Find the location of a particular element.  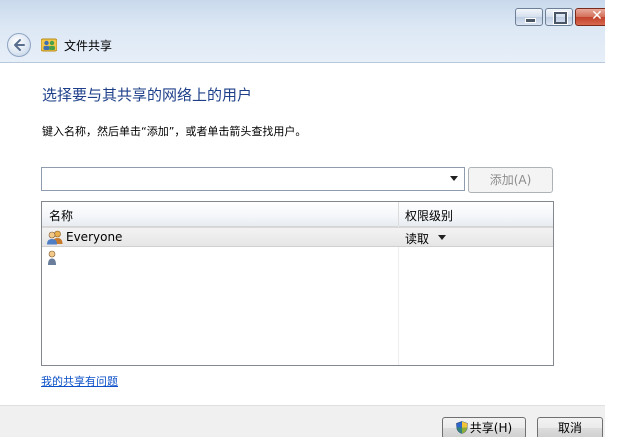

back-arrow-icon is located at coordinates (19, 45).